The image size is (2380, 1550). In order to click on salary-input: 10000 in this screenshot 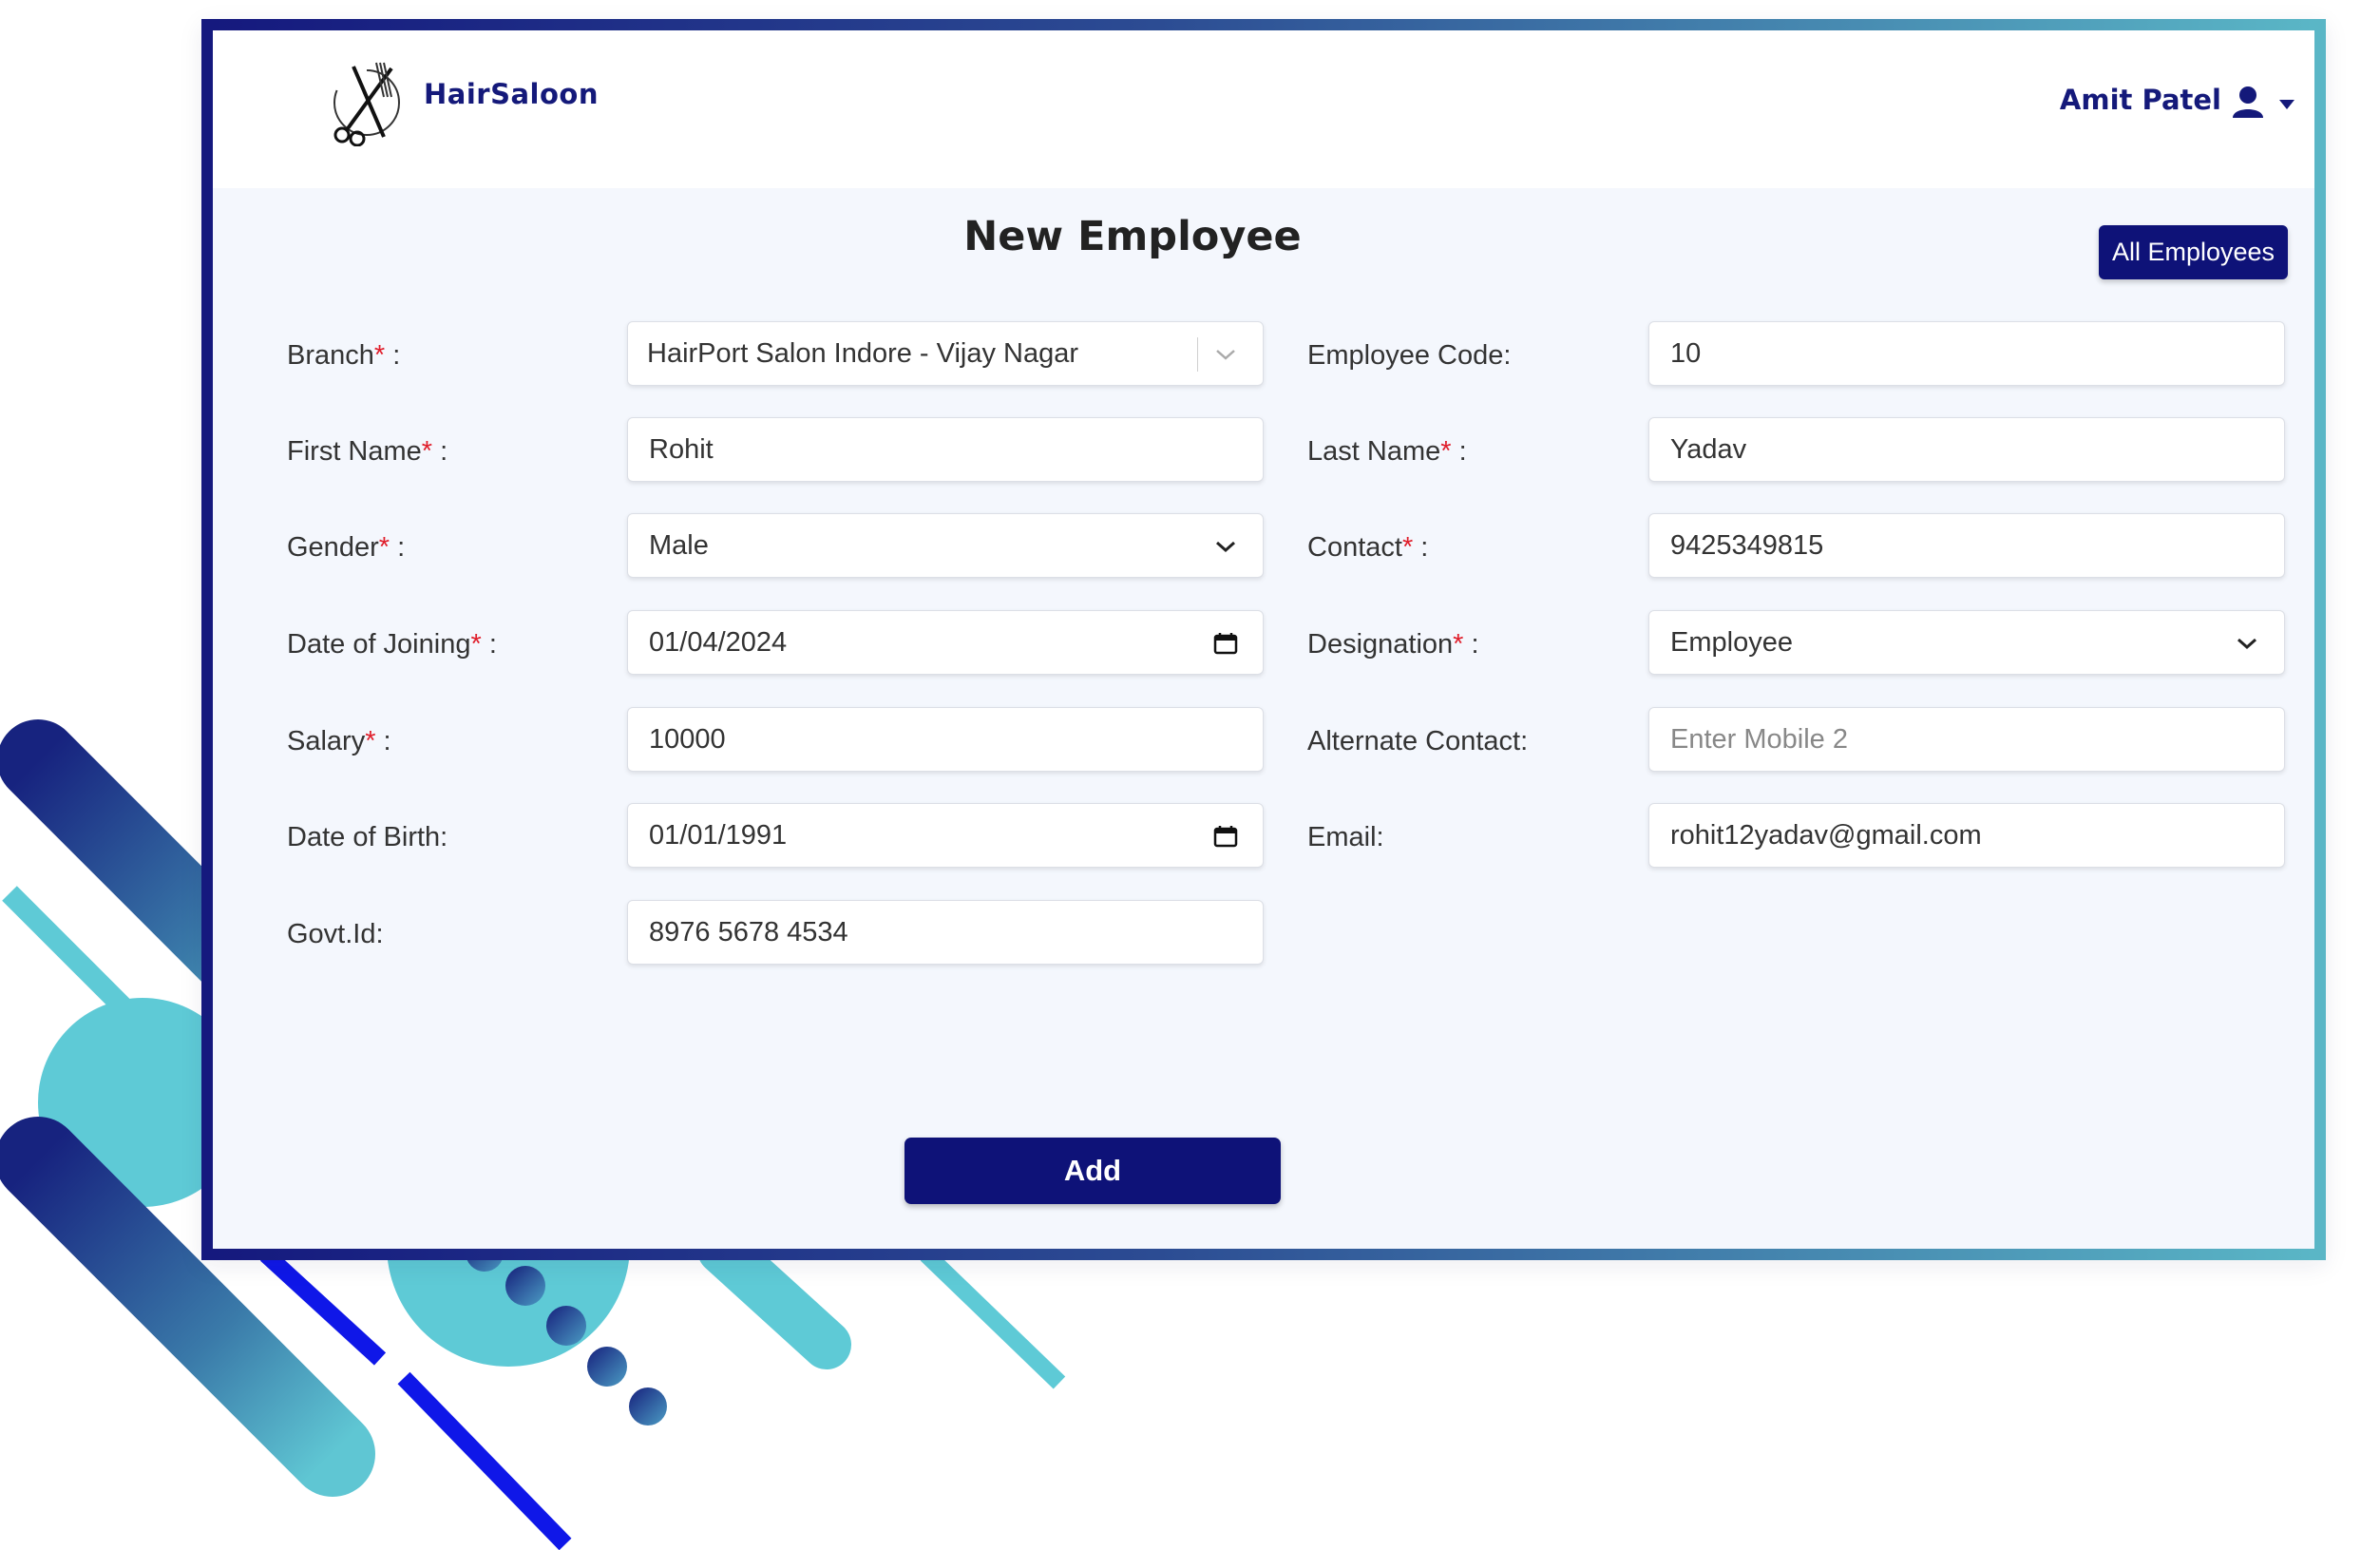, I will do `click(945, 739)`.